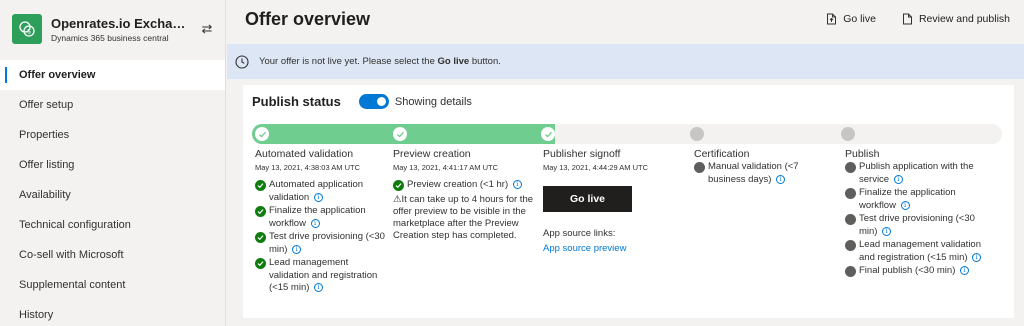  Describe the element at coordinates (75, 225) in the screenshot. I see `sidebar-item-label: Technical configuration` at that location.